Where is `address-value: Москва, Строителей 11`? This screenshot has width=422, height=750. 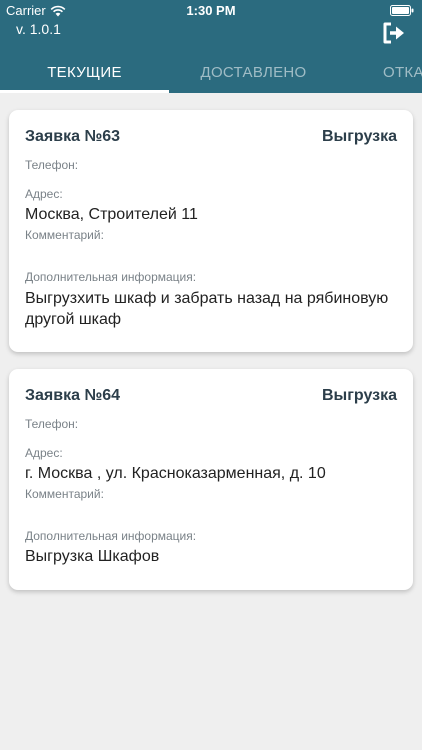 address-value: Москва, Строителей 11 is located at coordinates (111, 214).